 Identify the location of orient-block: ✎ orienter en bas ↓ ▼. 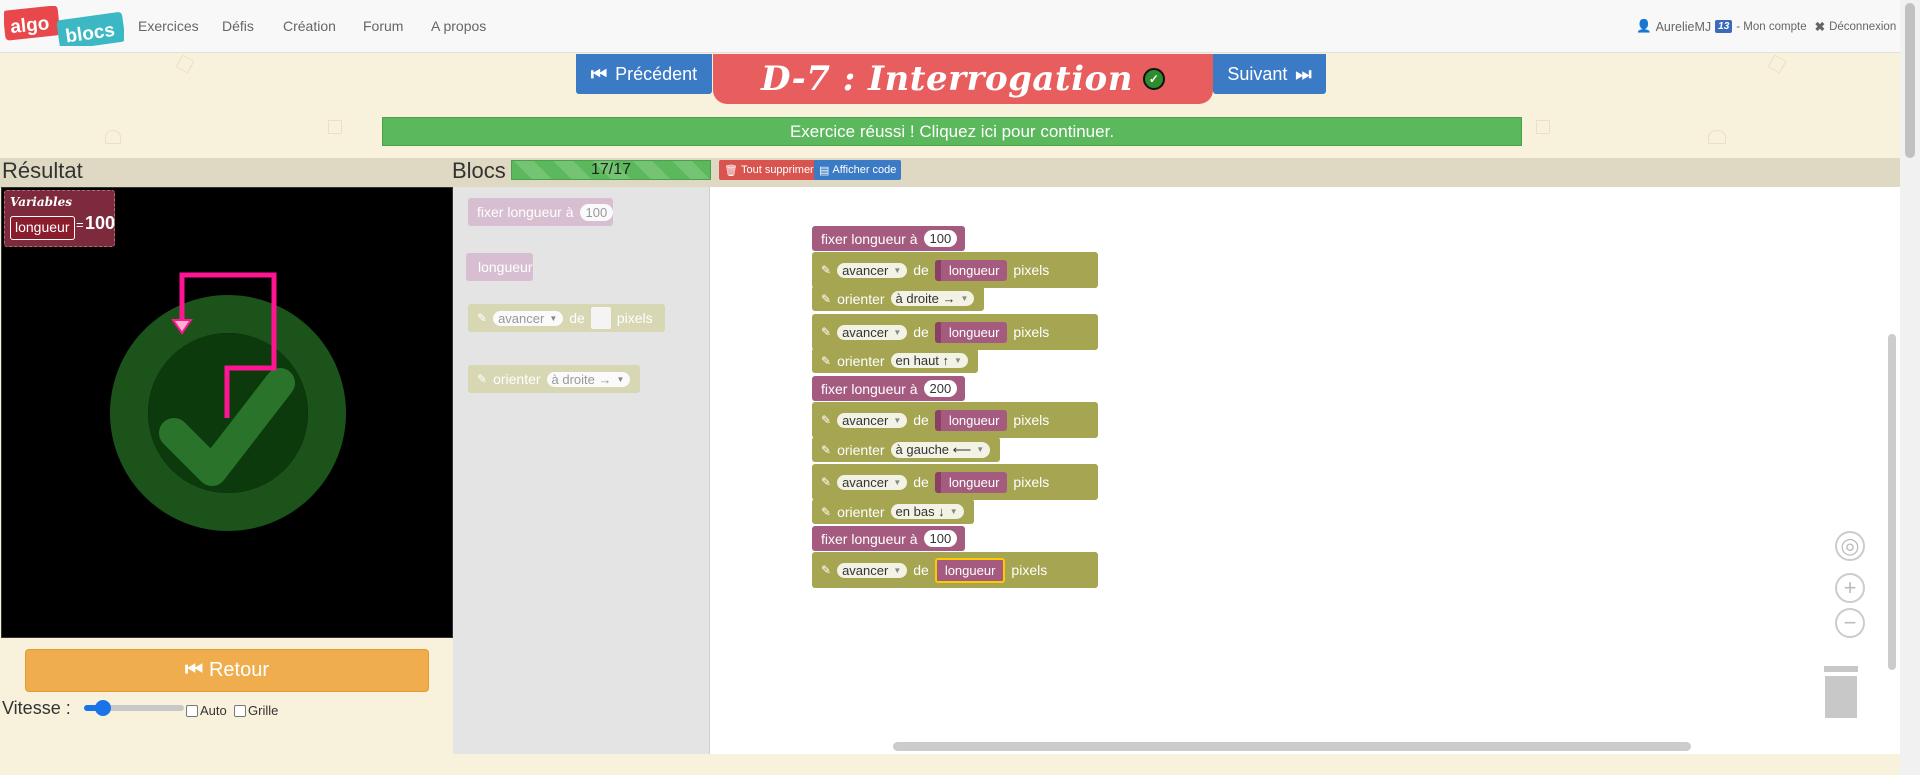
(893, 511).